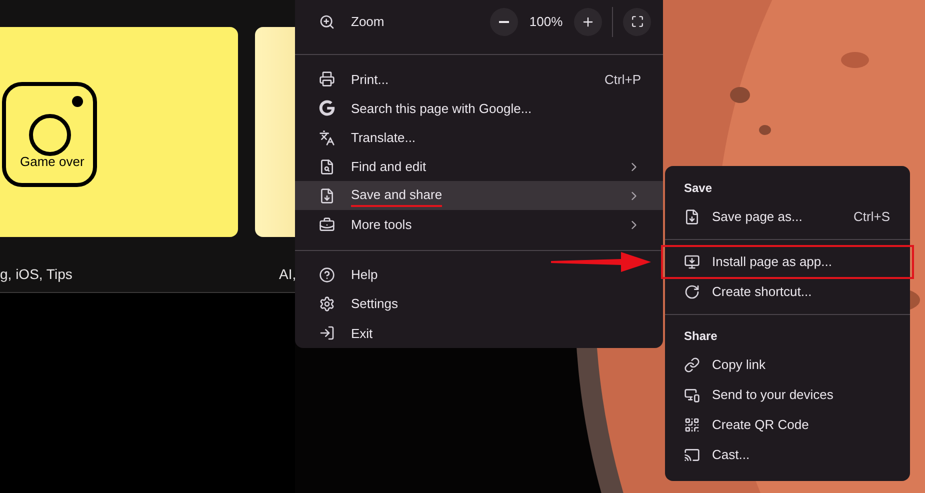 This screenshot has width=925, height=493. I want to click on fullscreen-icon, so click(637, 21).